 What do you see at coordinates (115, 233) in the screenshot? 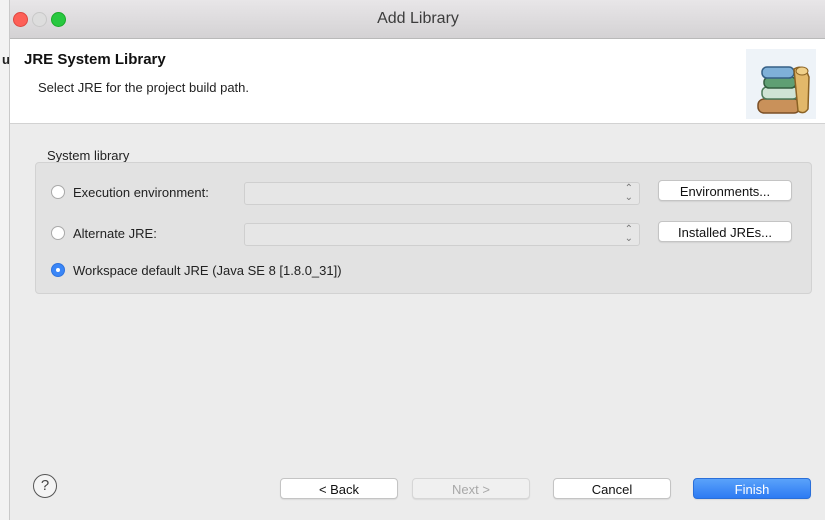
I see `alternate-jre-label: Alternate JRE:` at bounding box center [115, 233].